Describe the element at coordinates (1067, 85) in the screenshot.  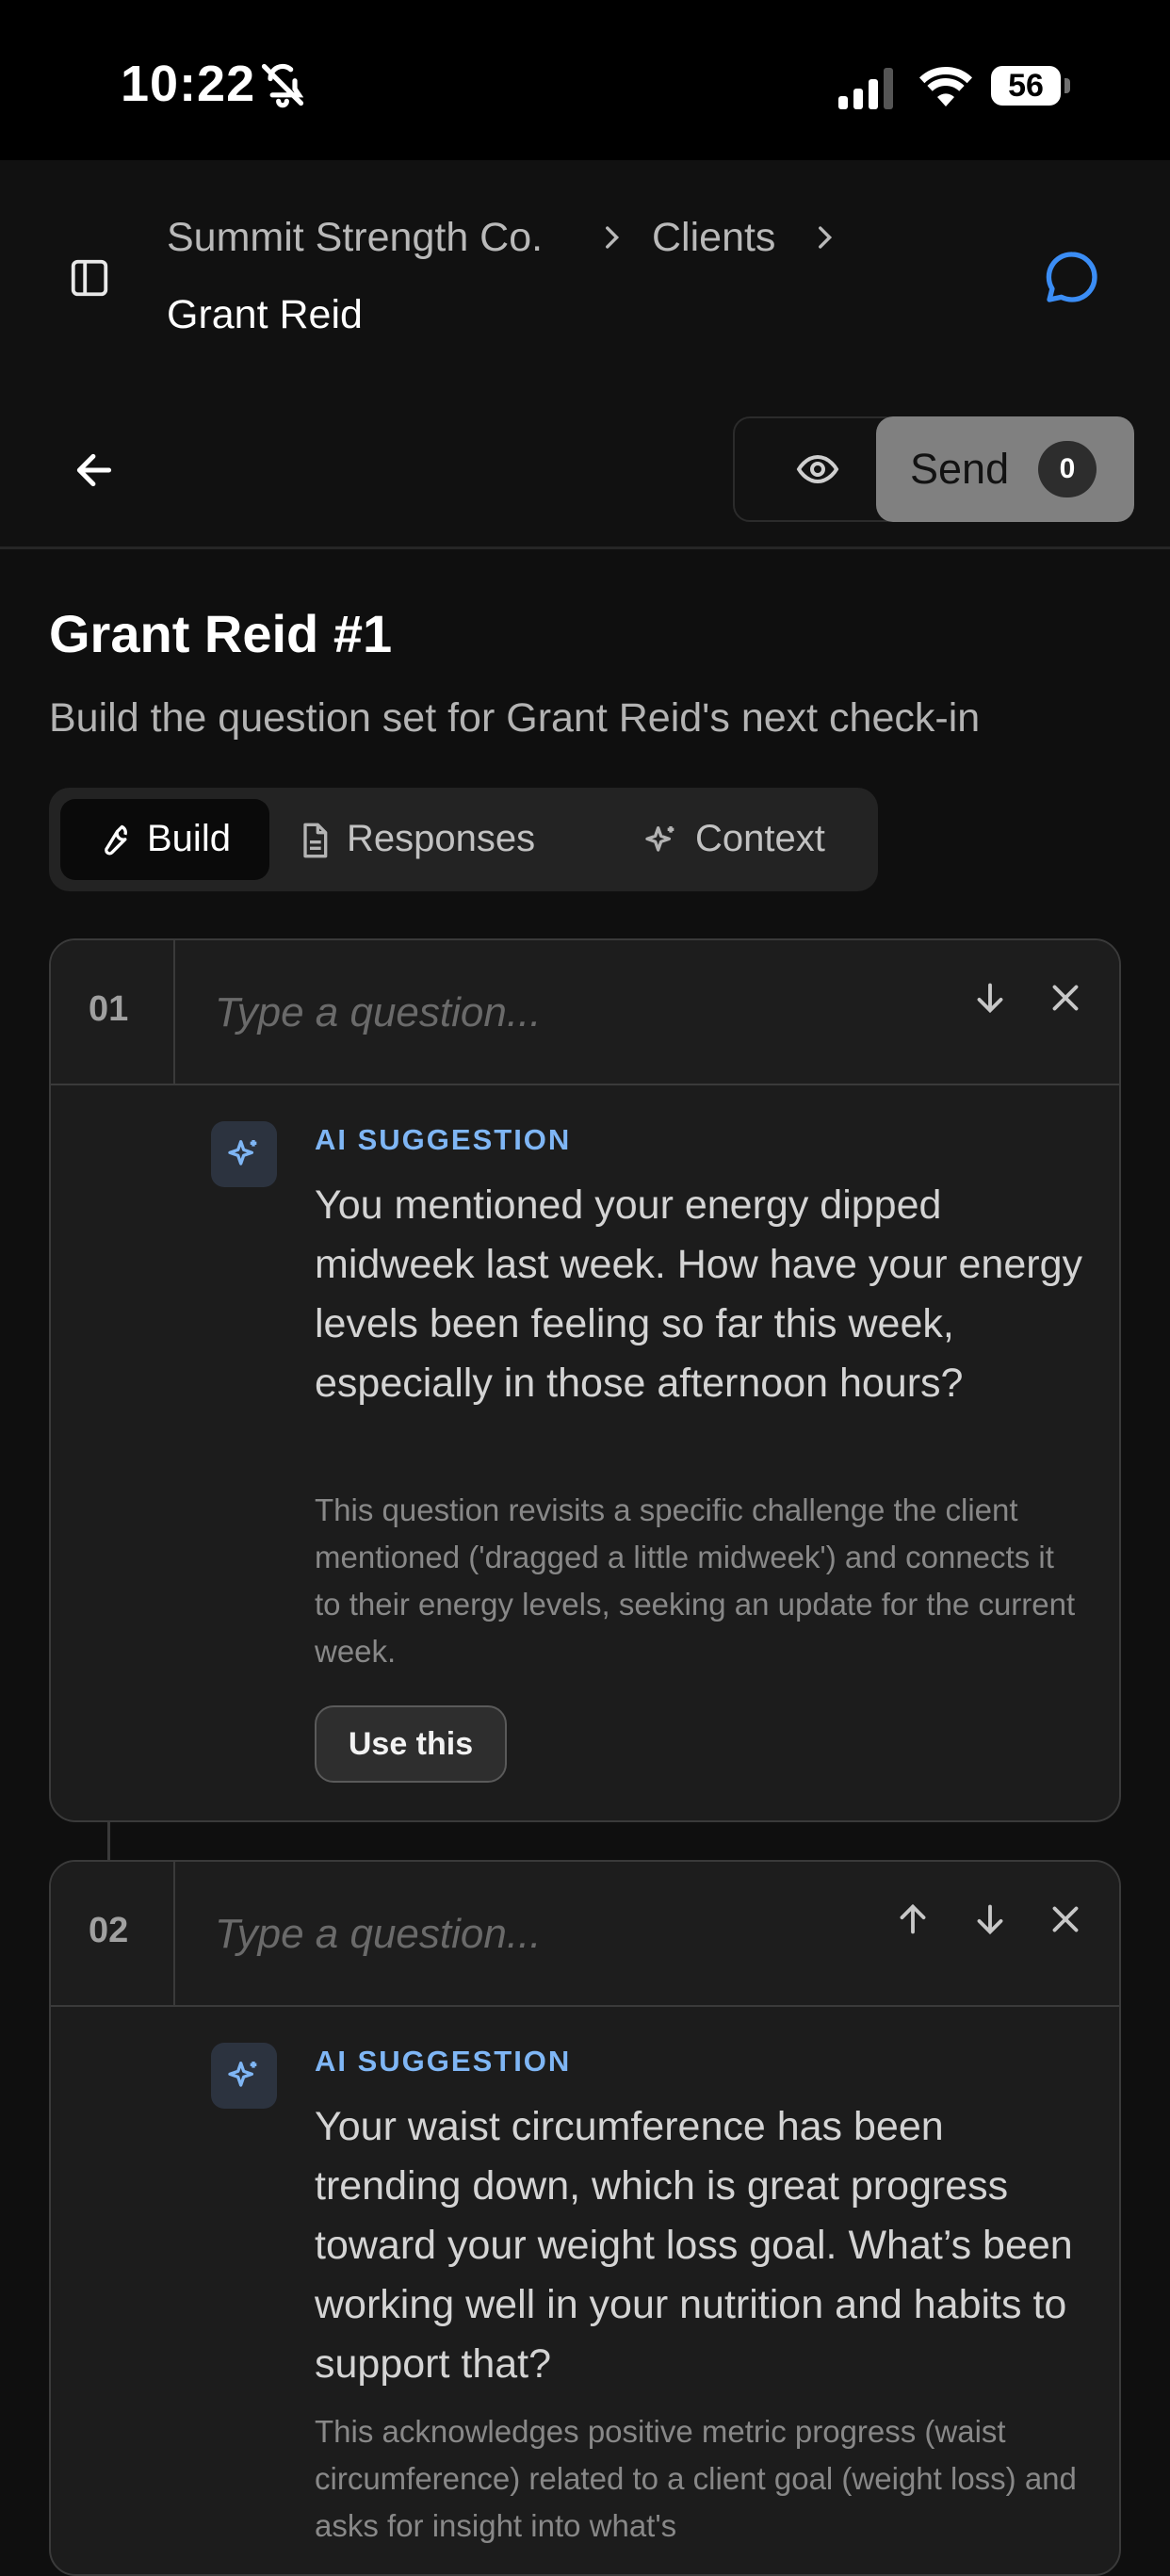
I see `battery-cap` at that location.